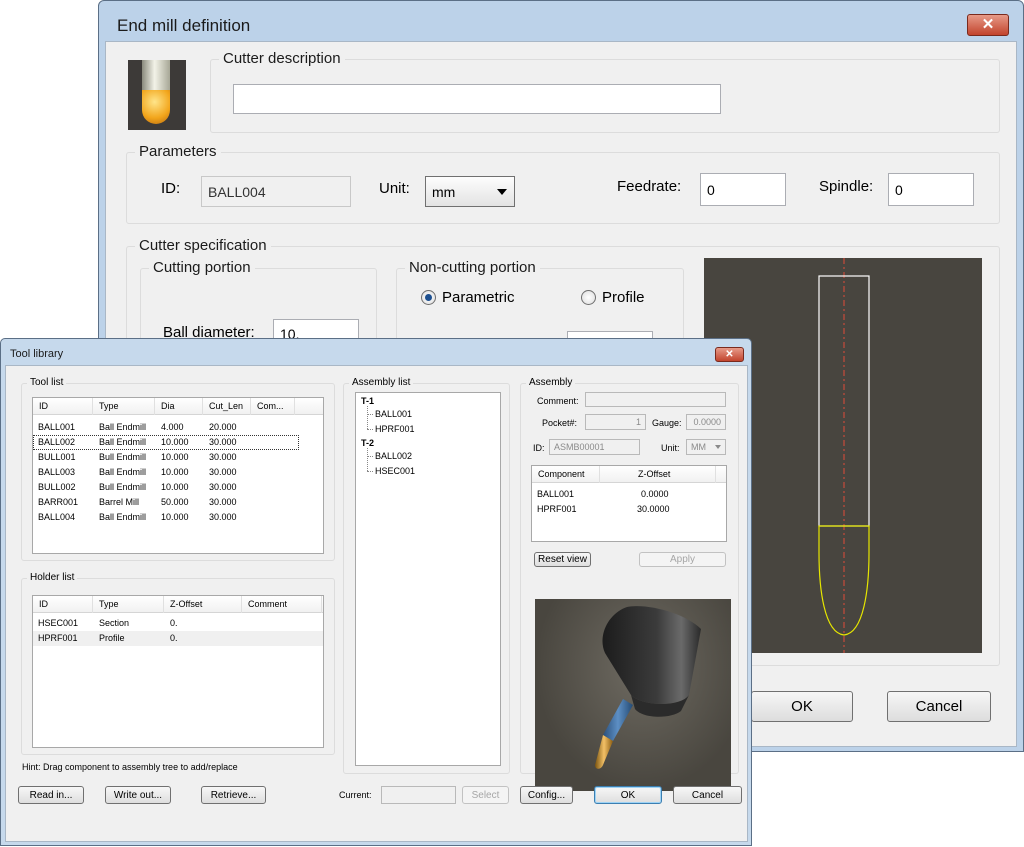  Describe the element at coordinates (477, 99) in the screenshot. I see `cutter-description-input` at that location.